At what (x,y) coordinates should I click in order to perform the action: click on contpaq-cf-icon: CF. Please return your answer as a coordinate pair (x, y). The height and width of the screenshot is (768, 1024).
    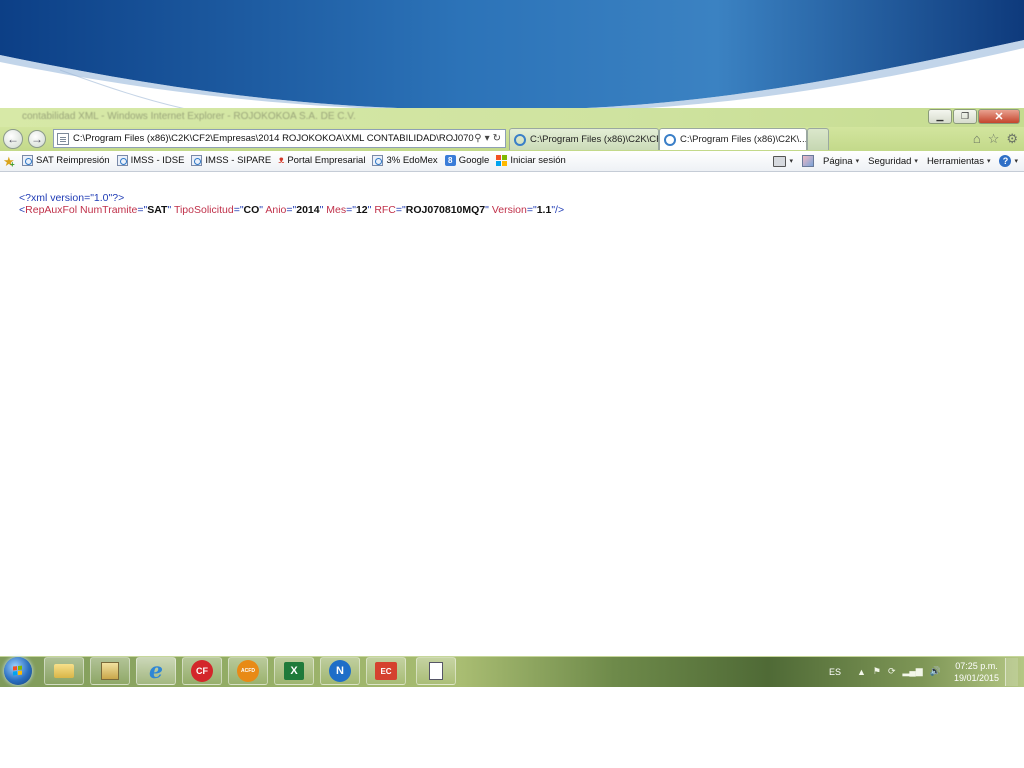
    Looking at the image, I should click on (202, 671).